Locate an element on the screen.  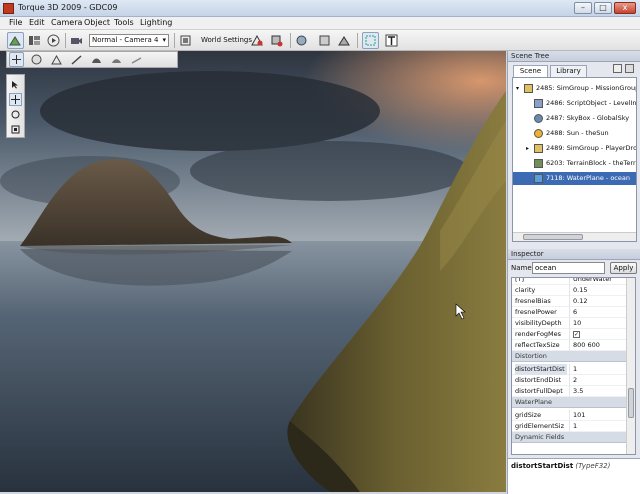
world-settings-label: World Settings is located at coordinates (226, 40).